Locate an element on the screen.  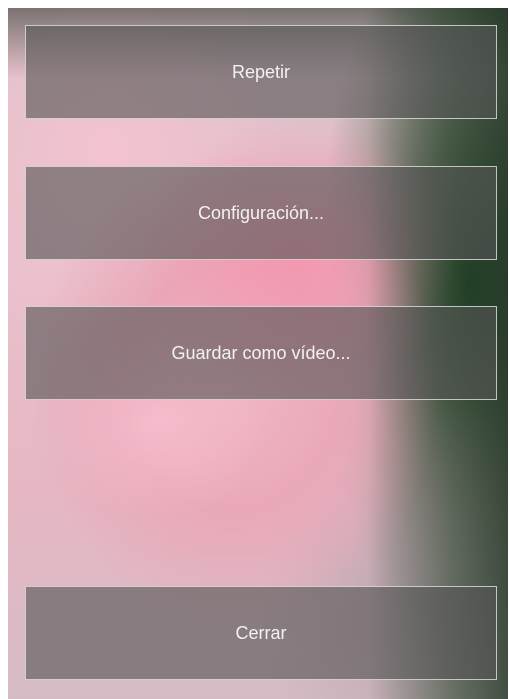
close-button: Cerrar is located at coordinates (261, 633).